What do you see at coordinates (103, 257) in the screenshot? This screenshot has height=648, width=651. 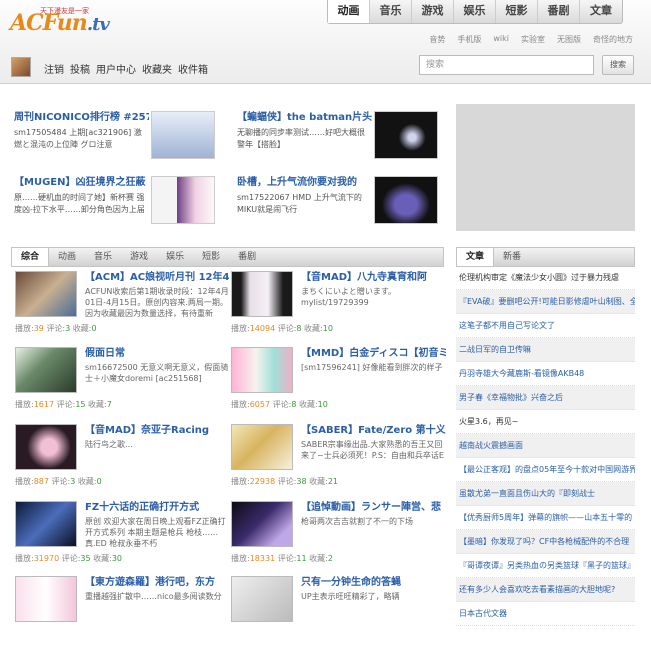 I see `tab-music: 音乐` at bounding box center [103, 257].